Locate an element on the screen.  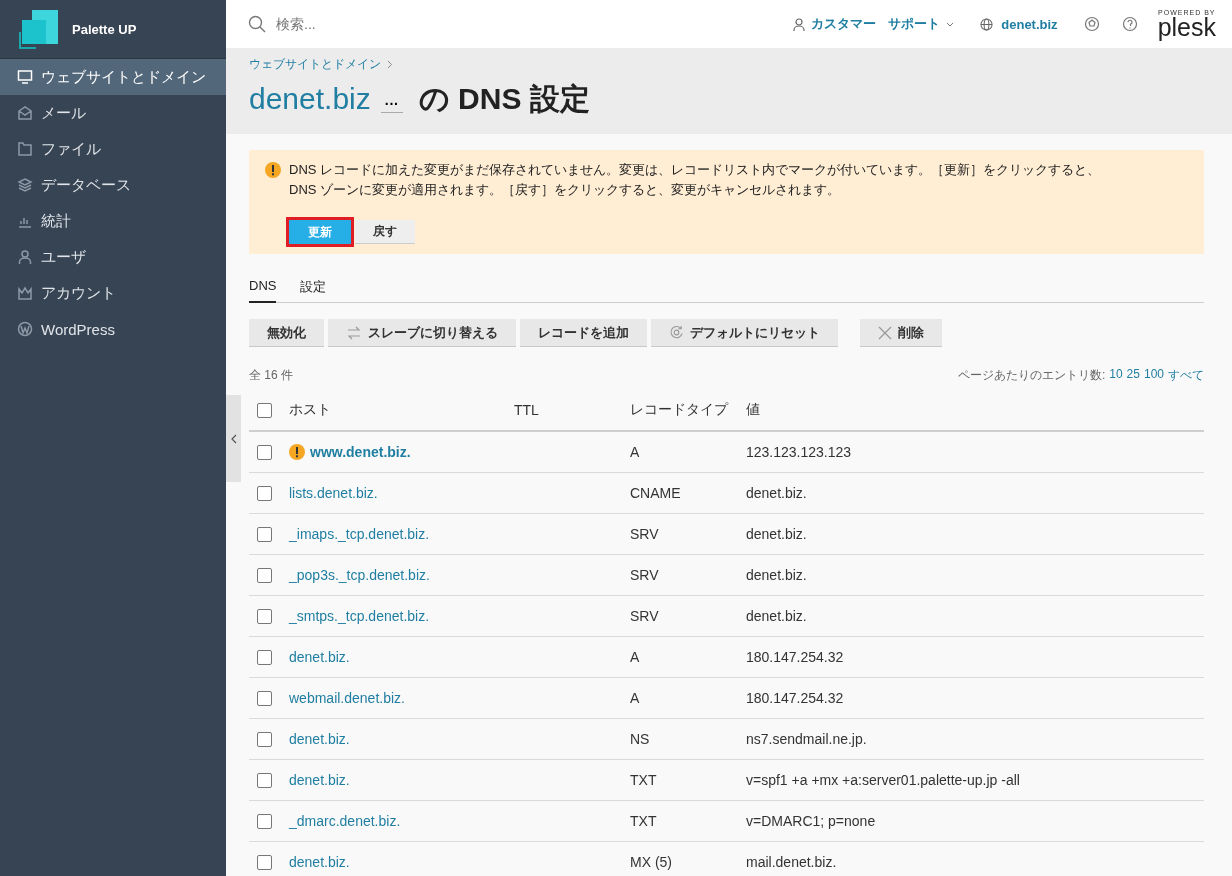
toolbar-button: 削除 is located at coordinates (901, 333).